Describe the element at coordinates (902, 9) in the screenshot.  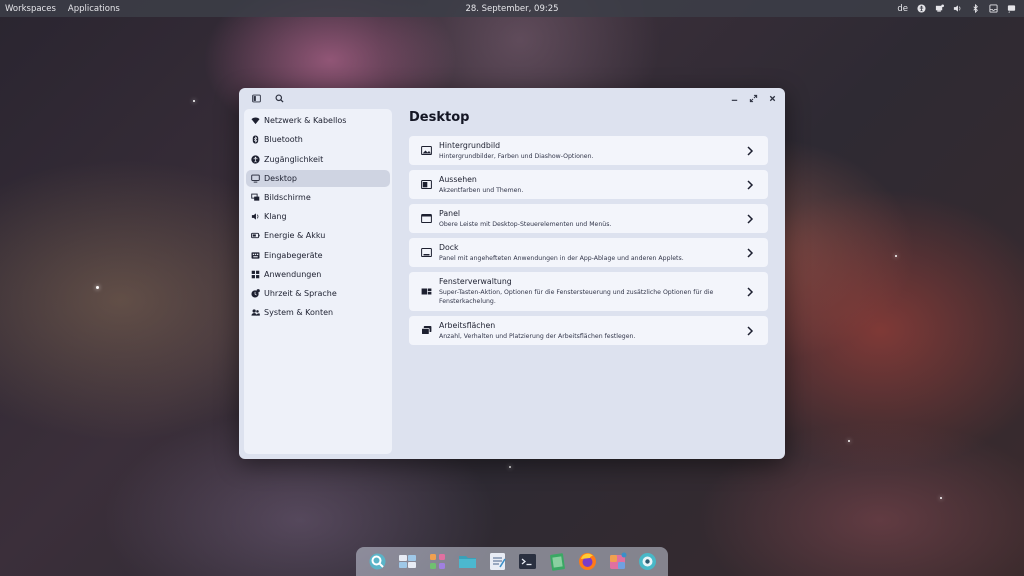
I see `keyboard-layout-indicator: de` at that location.